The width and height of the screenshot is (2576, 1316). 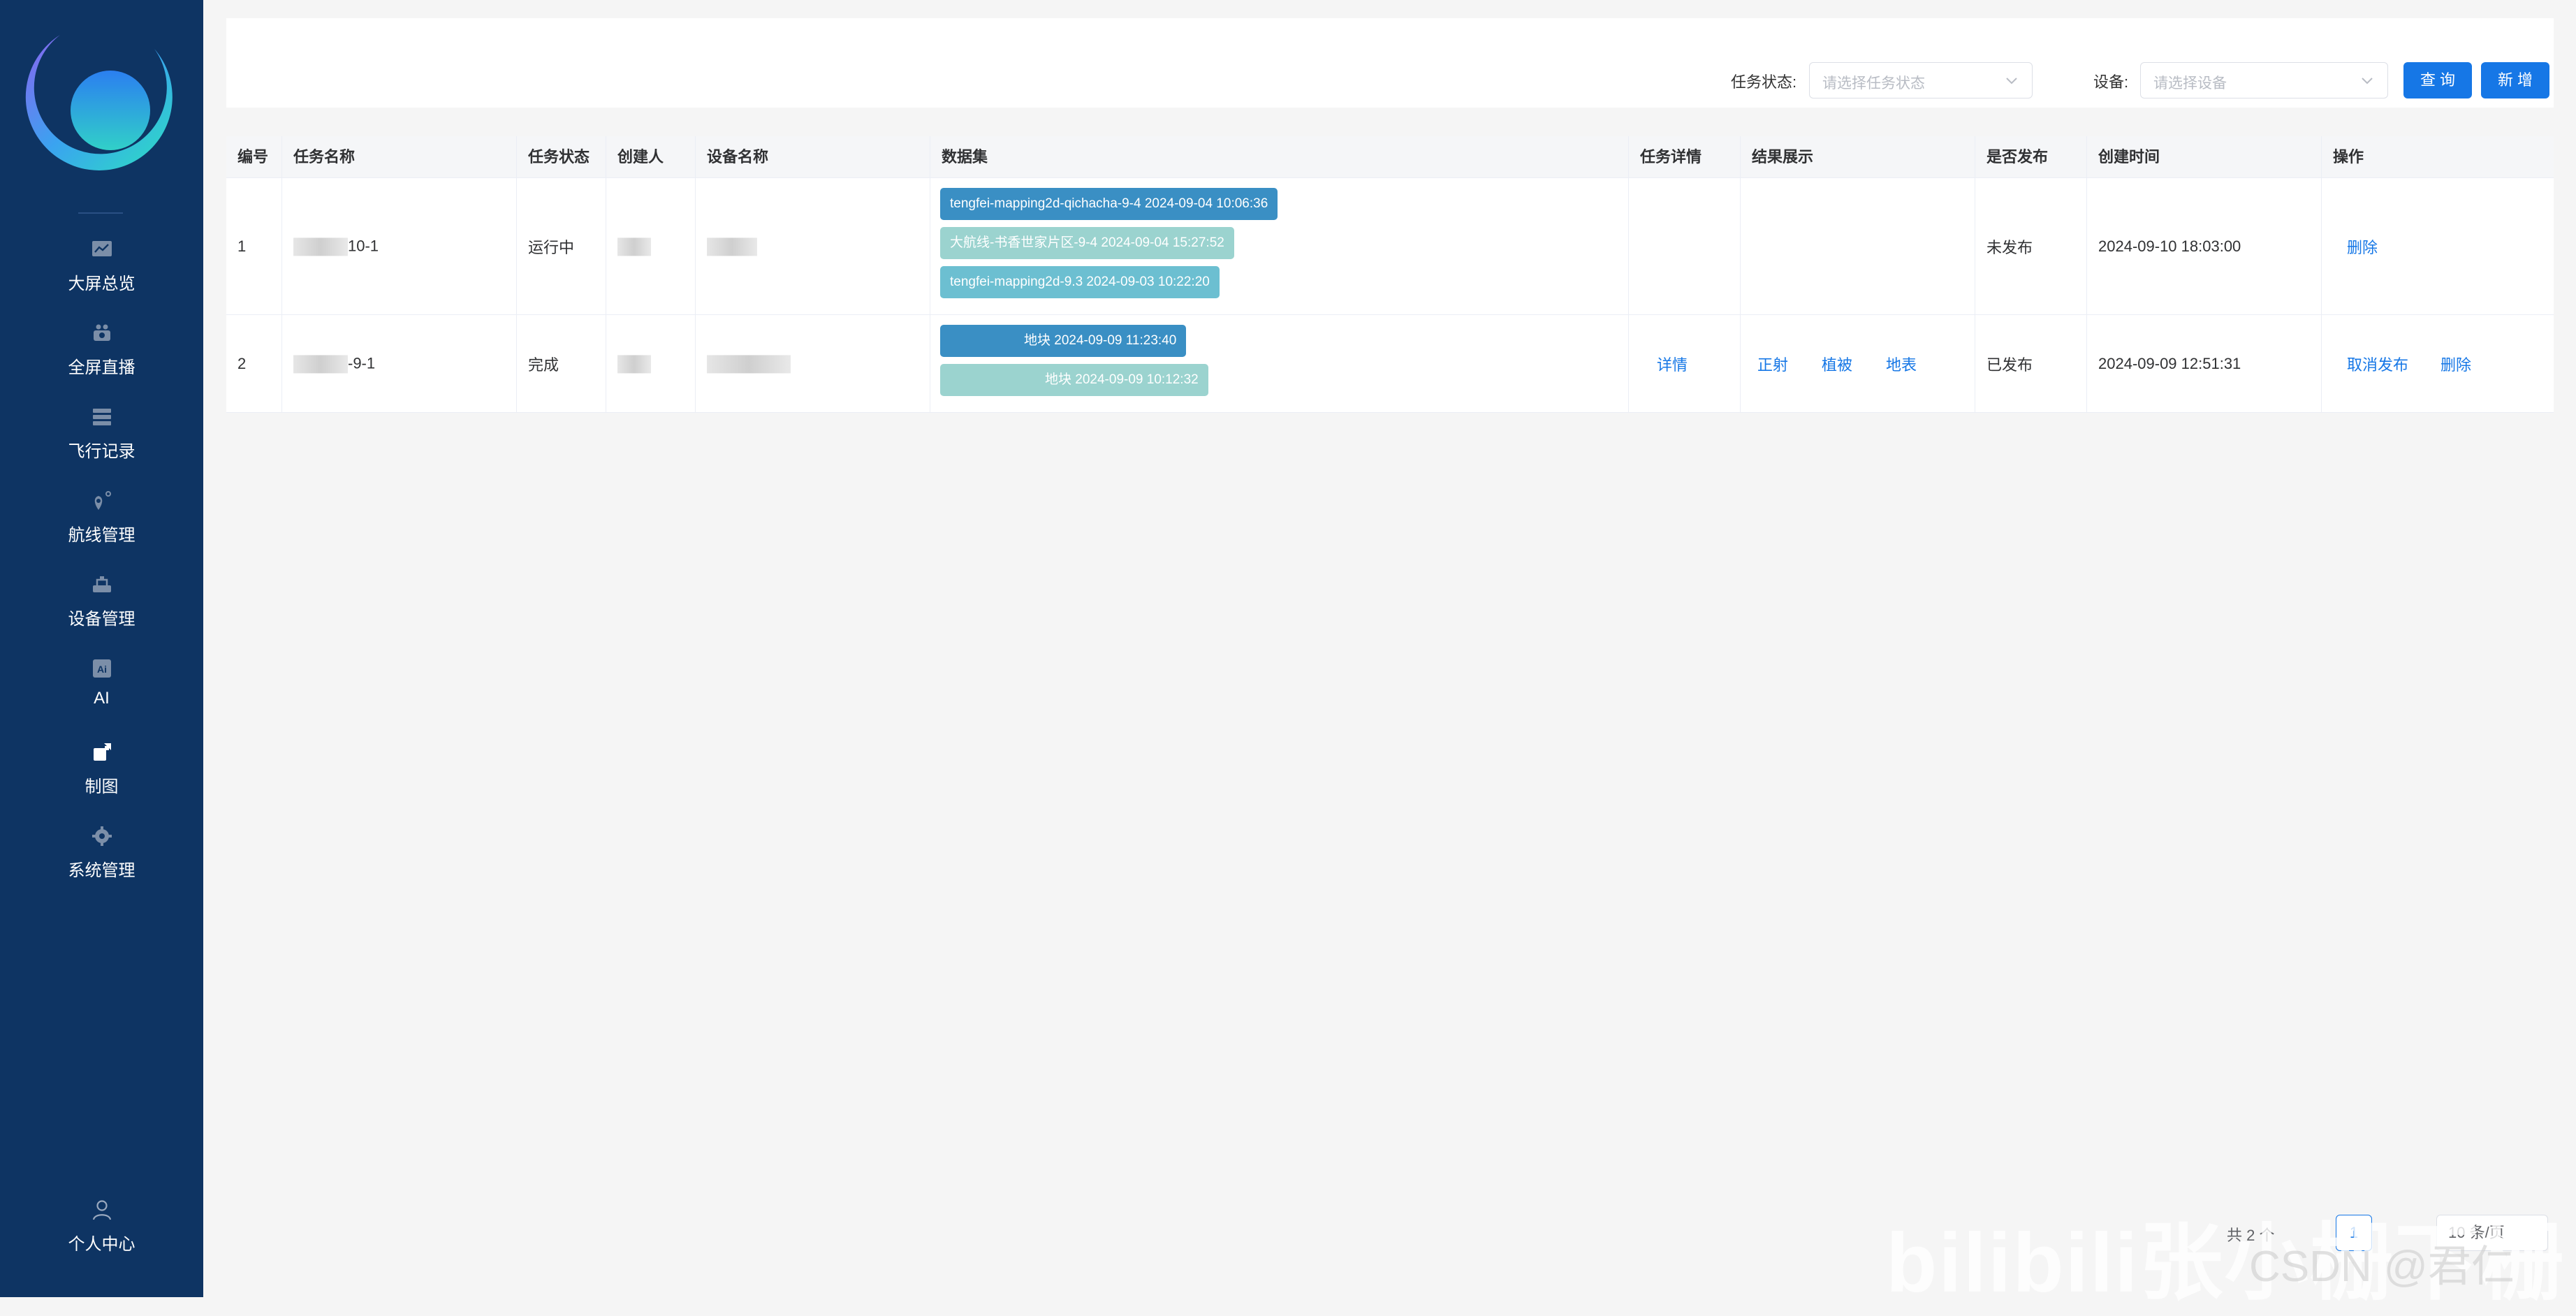 What do you see at coordinates (2251, 1235) in the screenshot?
I see `pagination-total: 共 2 个` at bounding box center [2251, 1235].